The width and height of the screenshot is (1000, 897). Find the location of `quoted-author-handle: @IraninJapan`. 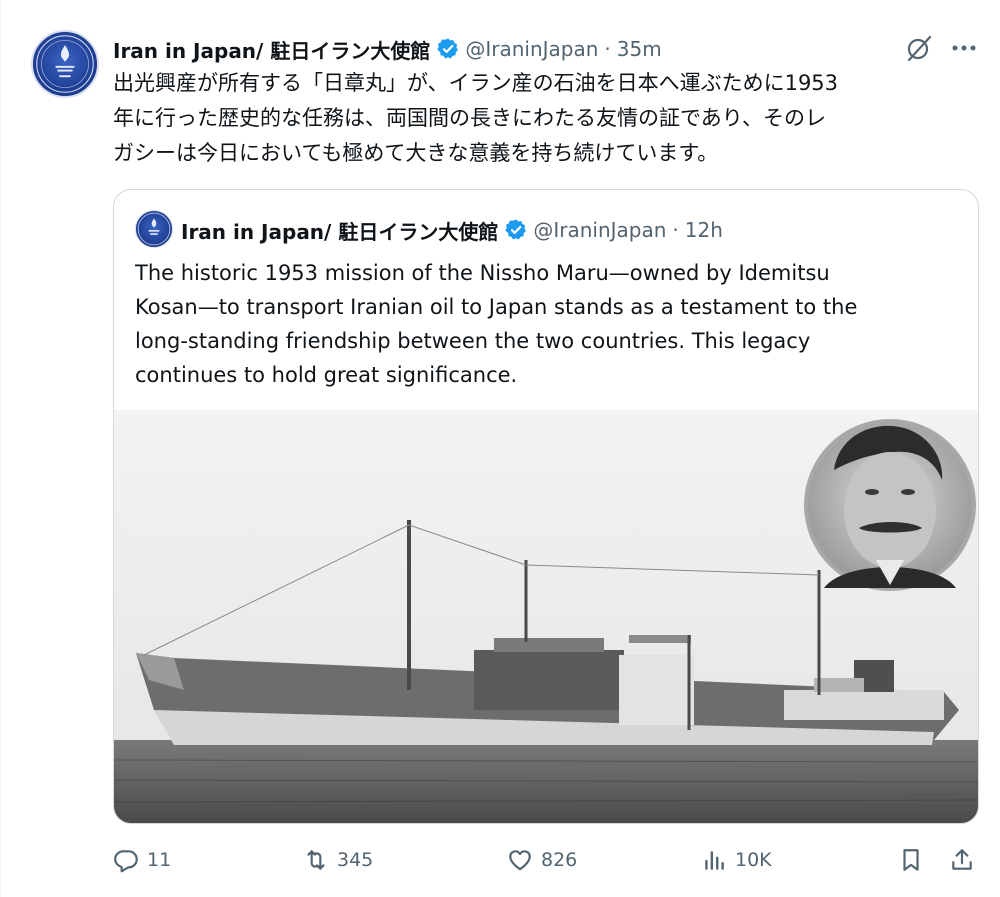

quoted-author-handle: @IraninJapan is located at coordinates (600, 230).